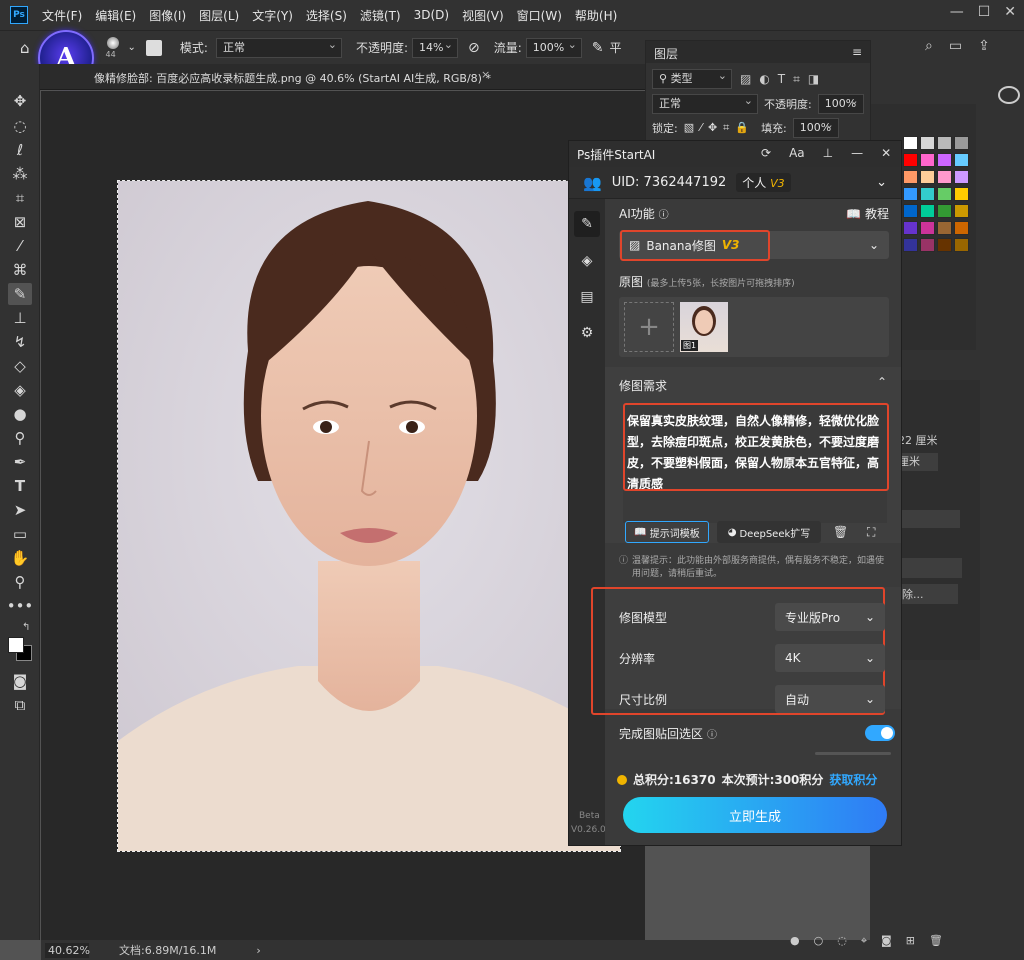 This screenshot has width=1024, height=960. I want to click on airbrush-icon: ✎, so click(598, 48).